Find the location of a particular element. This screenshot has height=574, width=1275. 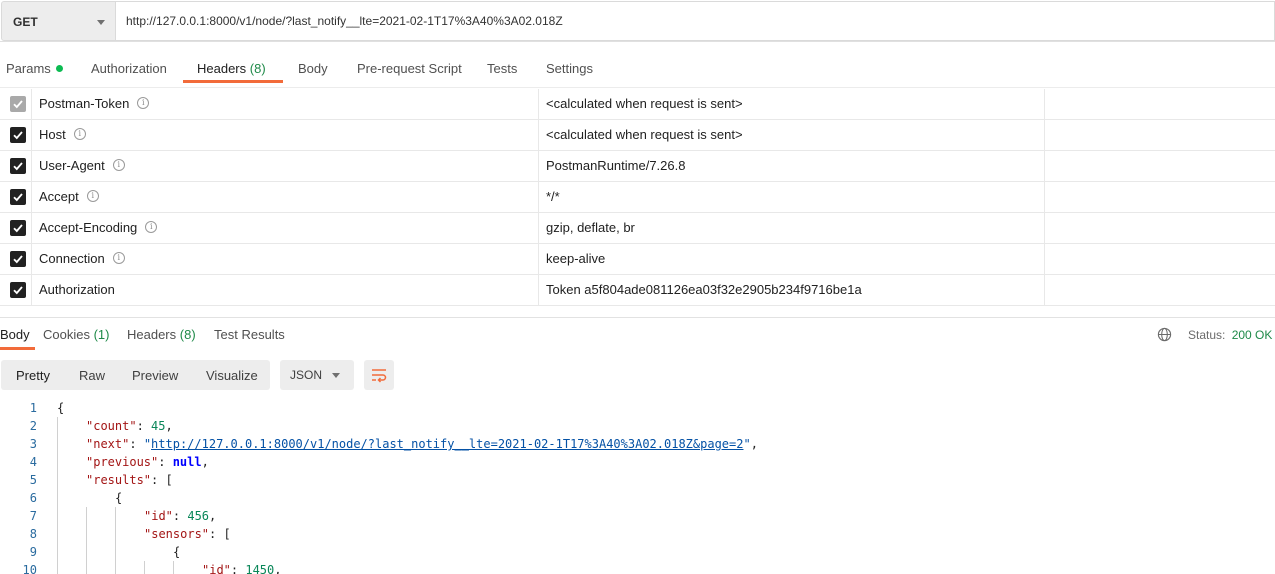

wrap-lines-button is located at coordinates (379, 375).